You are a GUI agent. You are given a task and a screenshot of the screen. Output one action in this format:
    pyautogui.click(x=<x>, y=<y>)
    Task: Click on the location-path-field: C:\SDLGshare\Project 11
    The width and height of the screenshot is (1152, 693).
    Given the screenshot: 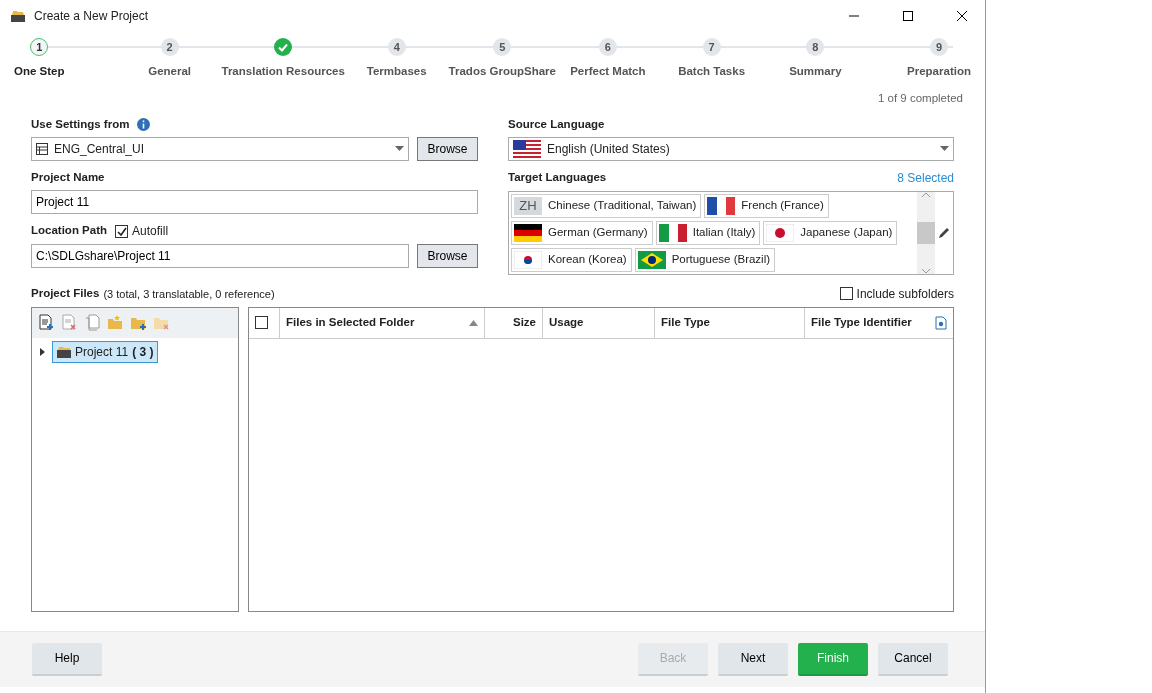 What is the action you would take?
    pyautogui.click(x=220, y=256)
    